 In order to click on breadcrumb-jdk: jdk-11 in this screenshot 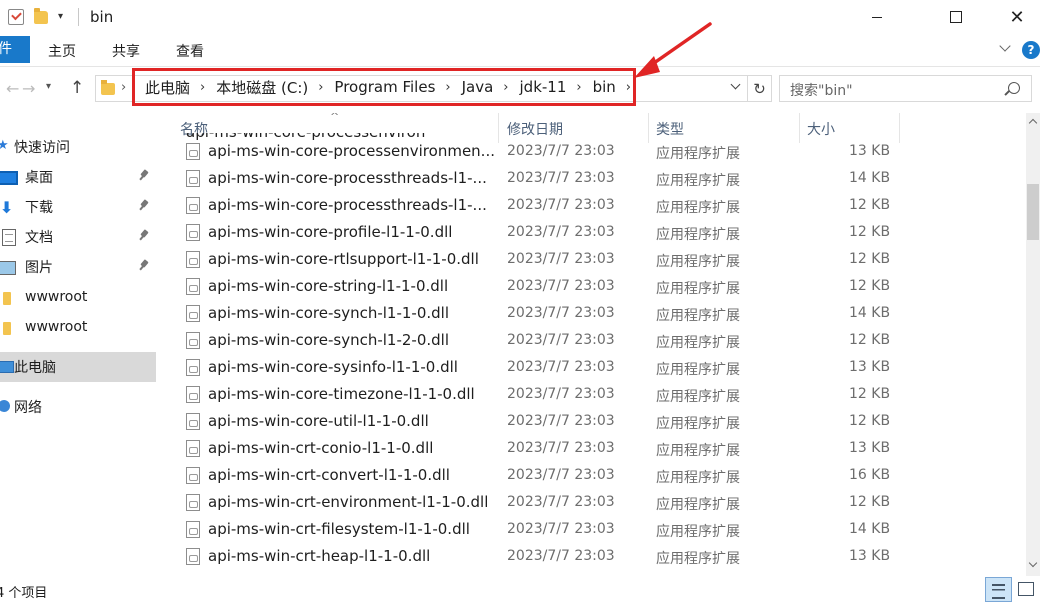, I will do `click(543, 87)`.